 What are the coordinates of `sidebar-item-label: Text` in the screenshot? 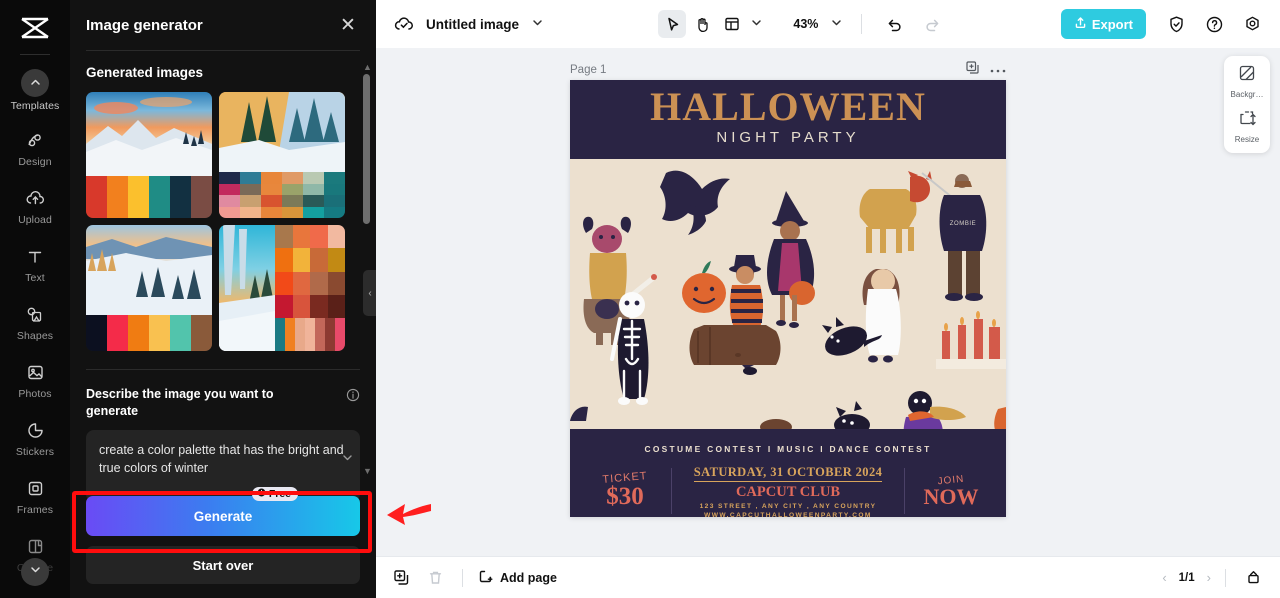 It's located at (35, 277).